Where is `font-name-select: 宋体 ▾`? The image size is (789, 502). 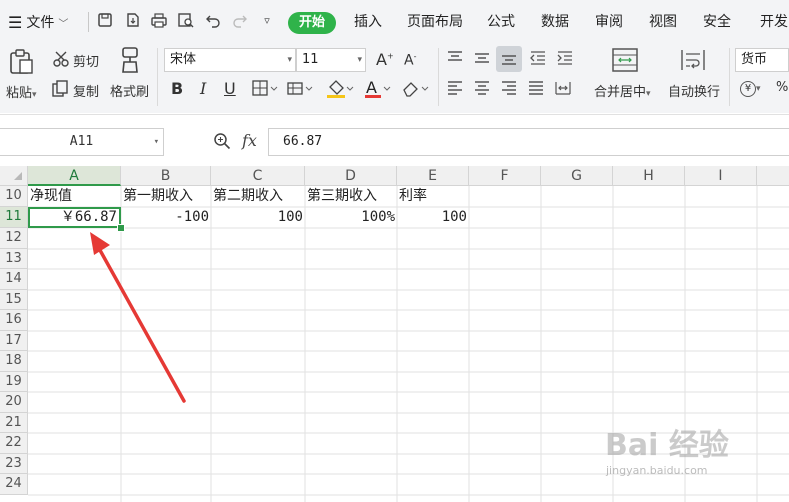 font-name-select: 宋体 ▾ is located at coordinates (230, 60).